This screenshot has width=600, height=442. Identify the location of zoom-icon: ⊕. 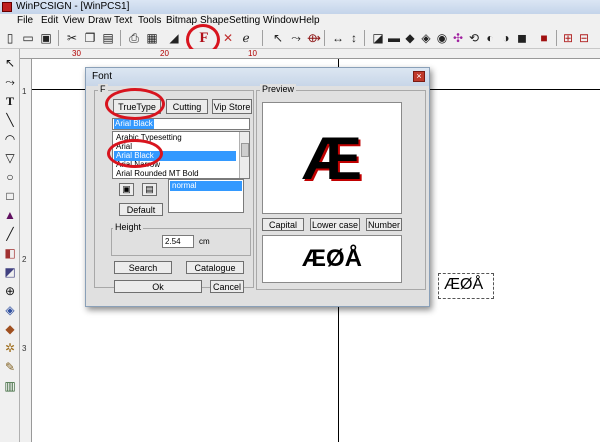
(10, 291).